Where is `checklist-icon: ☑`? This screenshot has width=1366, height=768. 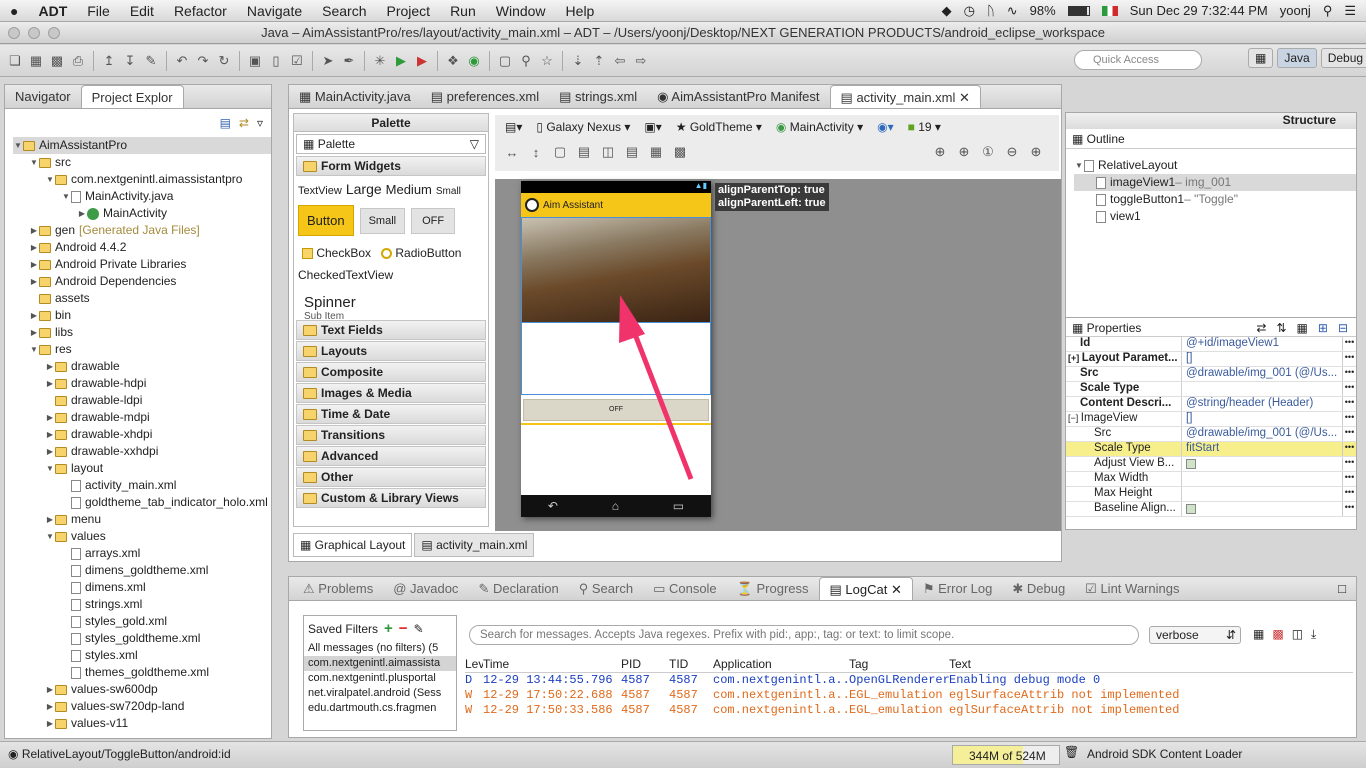
checklist-icon: ☑ is located at coordinates (297, 61).